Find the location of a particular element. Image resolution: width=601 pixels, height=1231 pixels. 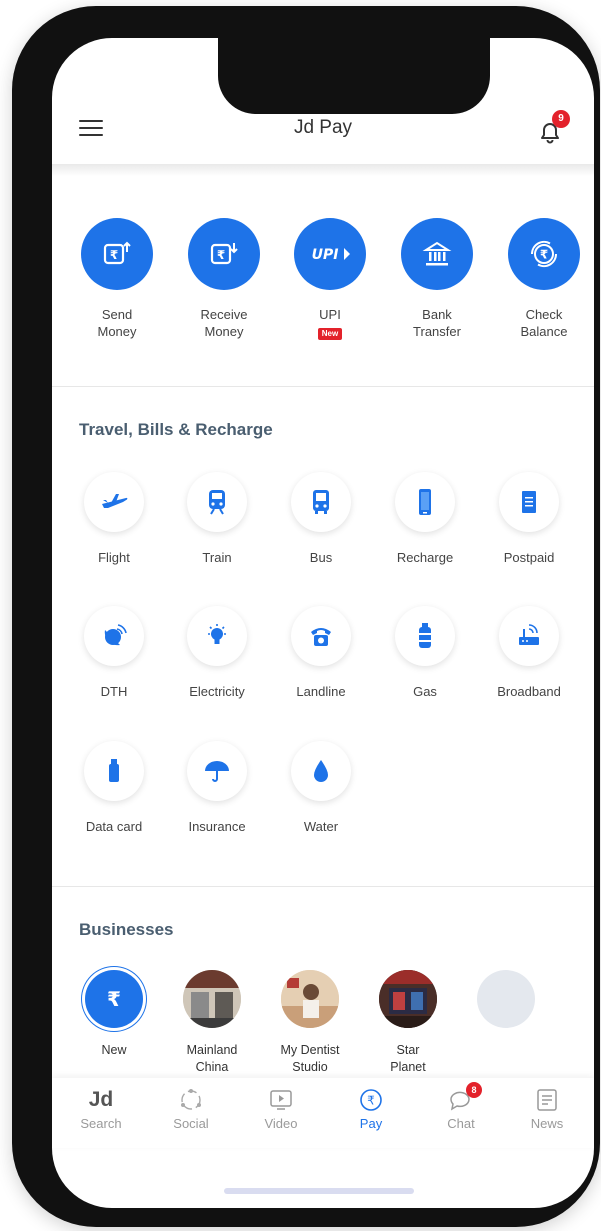

business-label-2: China is located at coordinates (212, 1067).